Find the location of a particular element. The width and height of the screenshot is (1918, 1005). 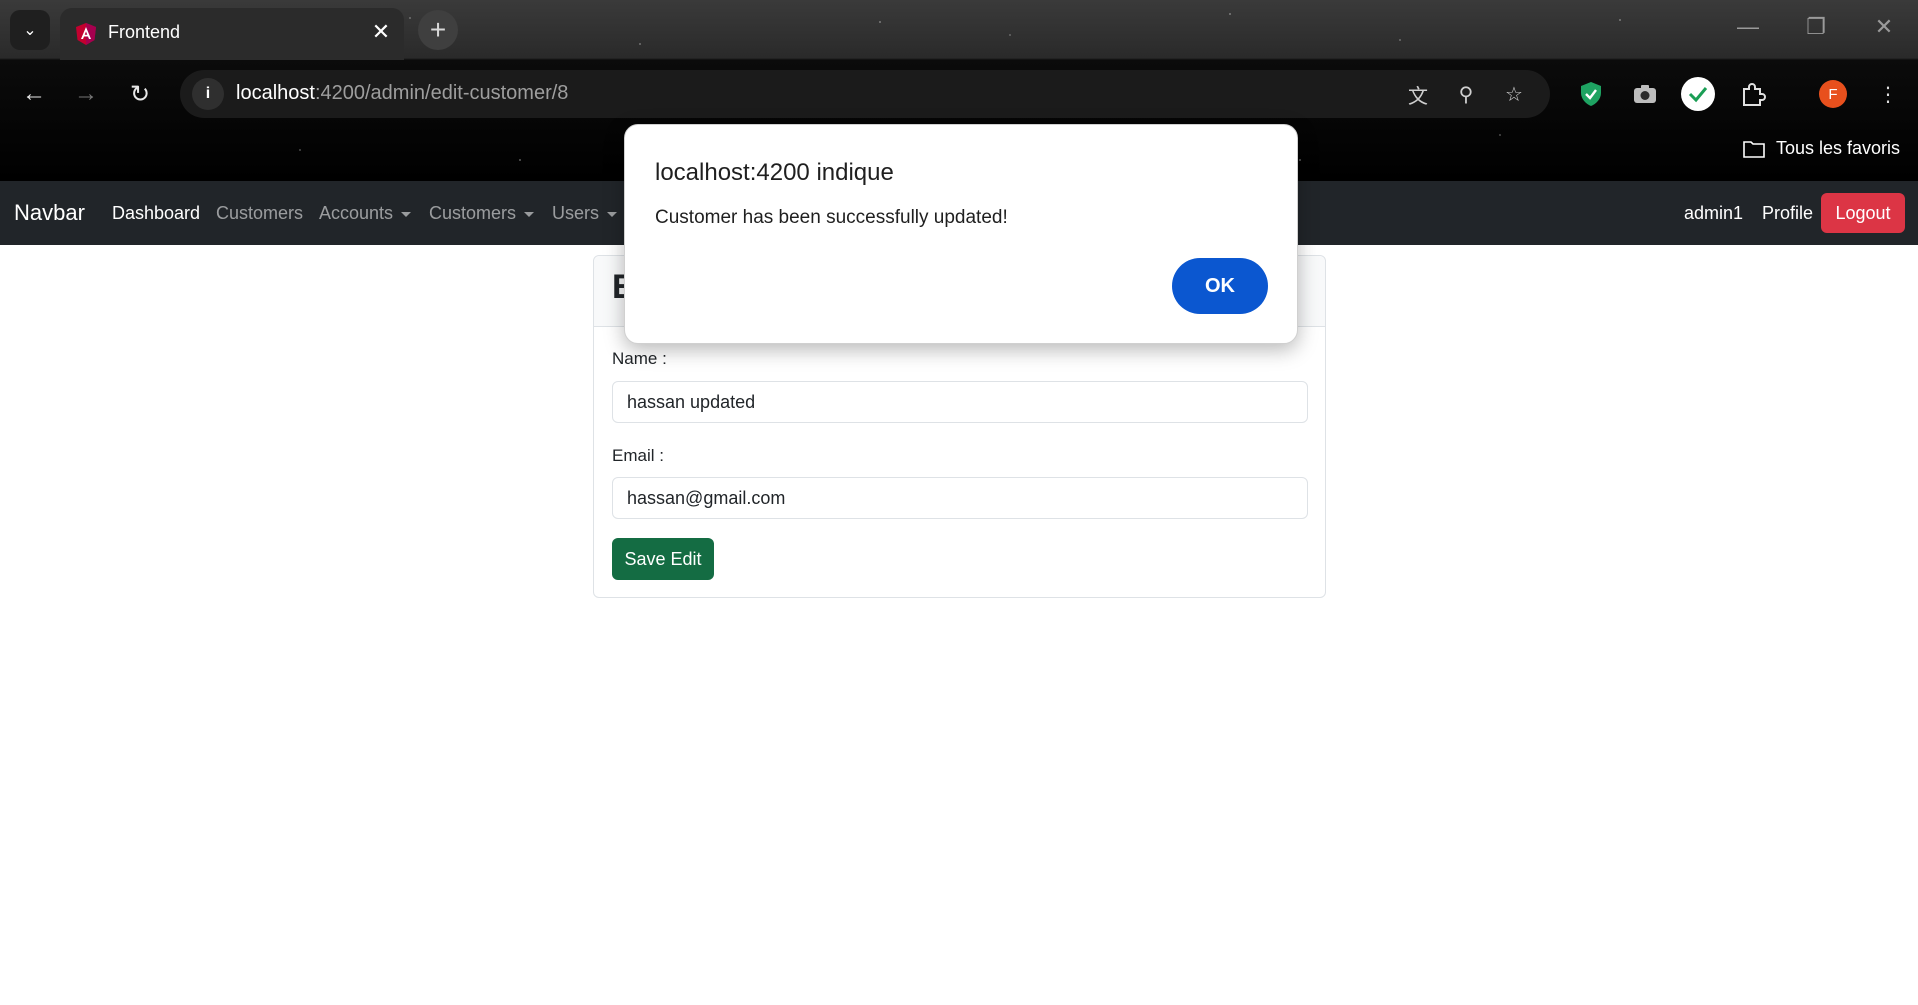

nav-users-dropdown: Users is located at coordinates (585, 213).